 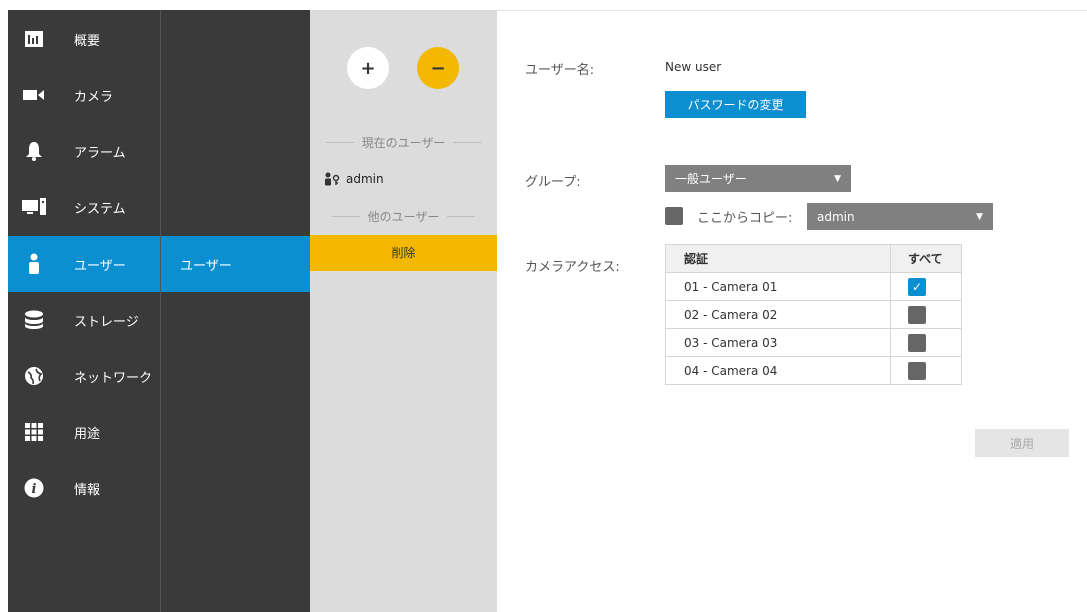 I want to click on other-users-header: 他のユーザー, so click(x=403, y=216).